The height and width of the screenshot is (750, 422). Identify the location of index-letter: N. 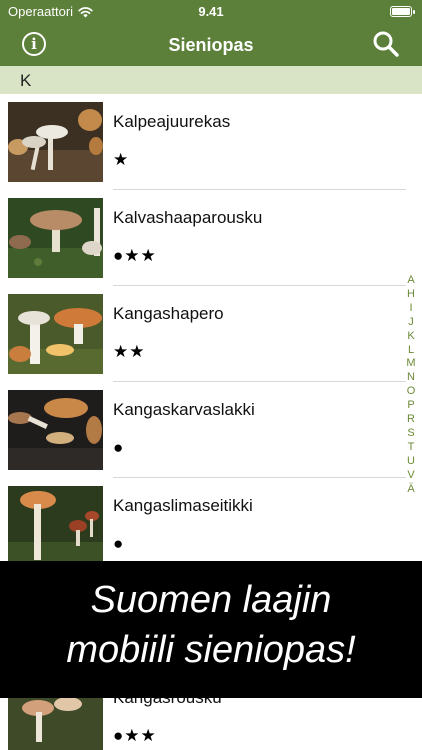
(411, 378).